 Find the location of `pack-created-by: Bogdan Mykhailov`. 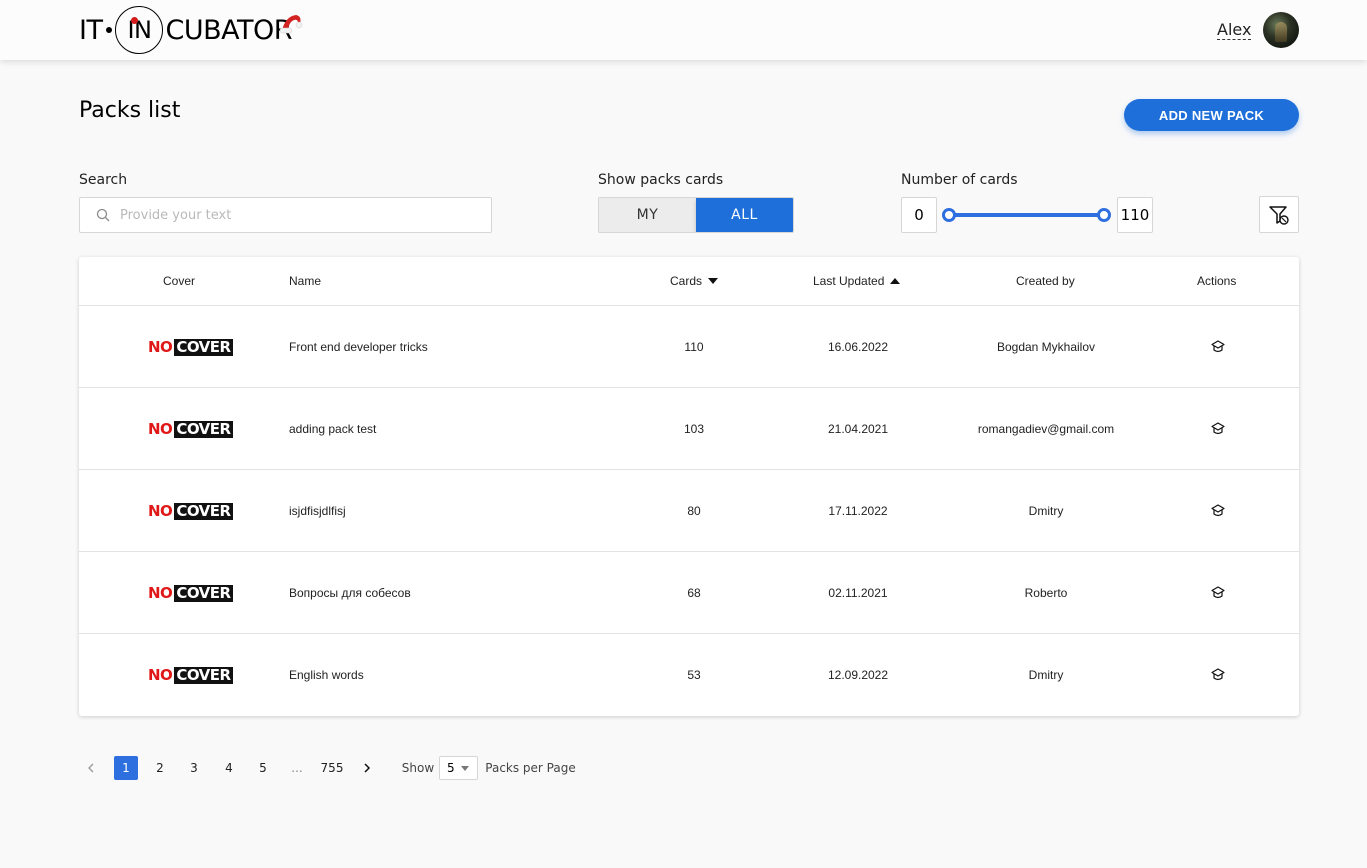

pack-created-by: Bogdan Mykhailov is located at coordinates (1046, 347).